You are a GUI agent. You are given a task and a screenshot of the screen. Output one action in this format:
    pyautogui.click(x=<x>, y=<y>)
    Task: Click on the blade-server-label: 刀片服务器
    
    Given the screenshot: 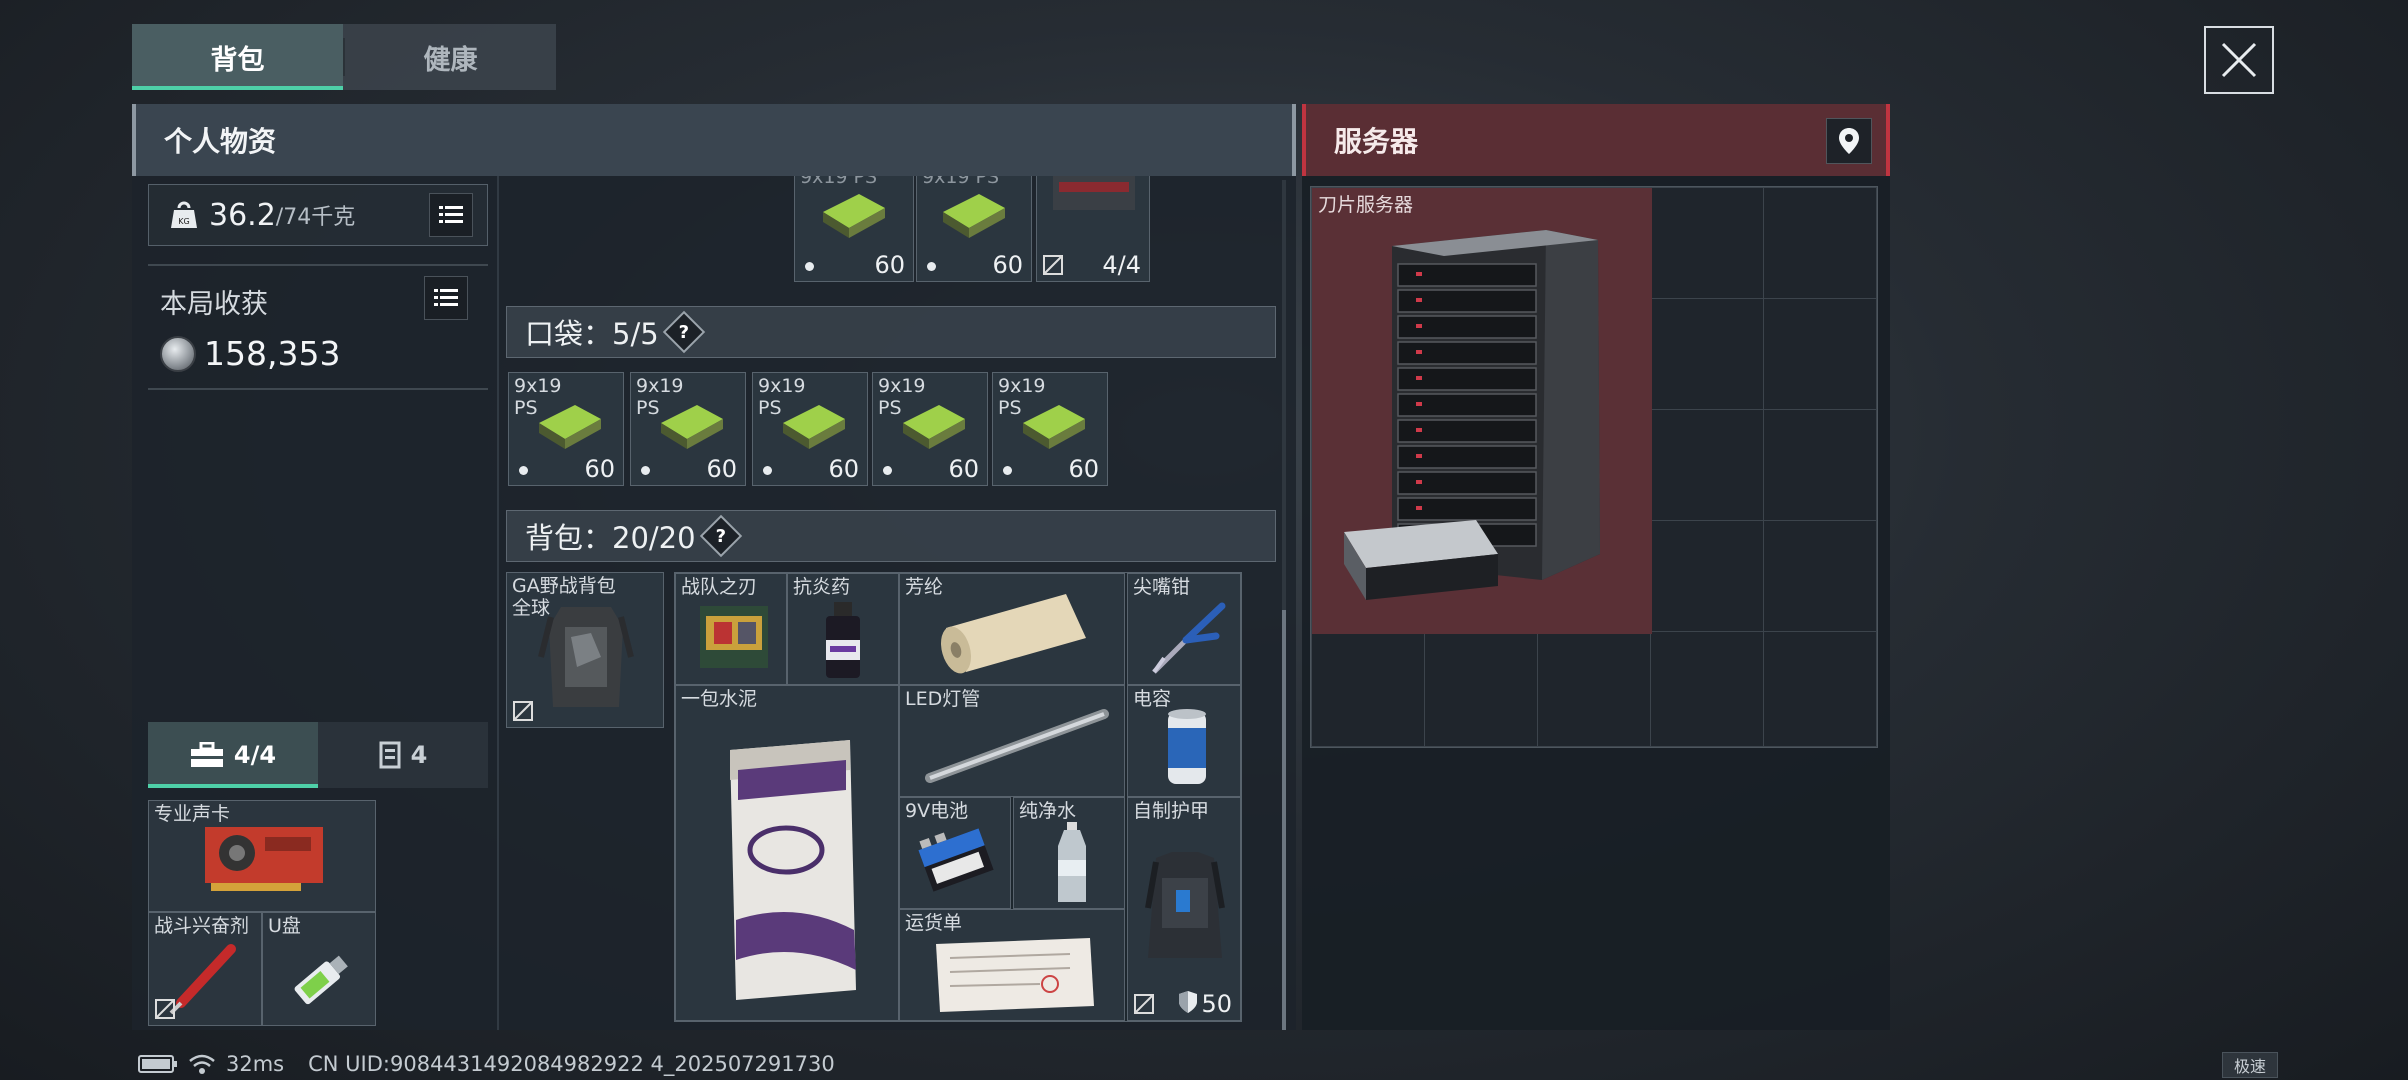 What is the action you would take?
    pyautogui.click(x=1366, y=205)
    